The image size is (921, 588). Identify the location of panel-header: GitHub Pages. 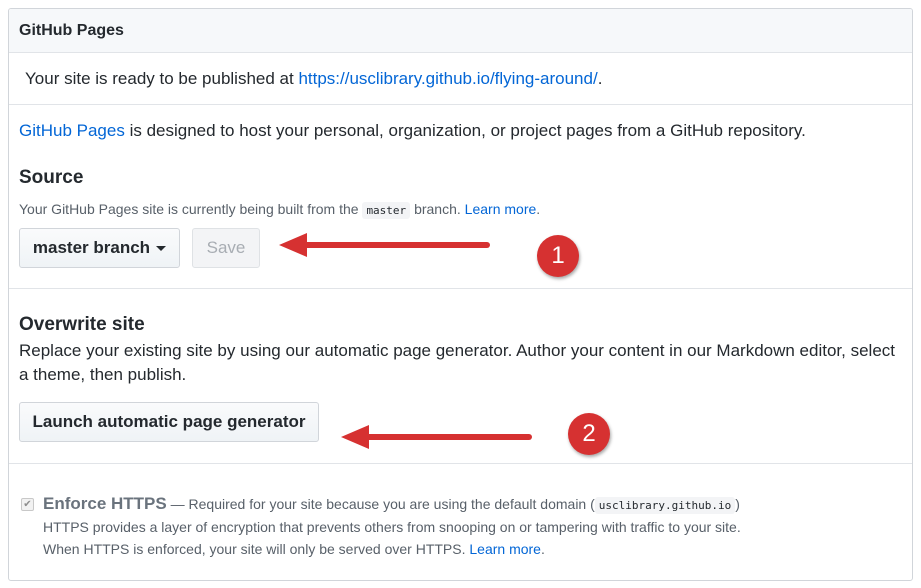
(460, 31).